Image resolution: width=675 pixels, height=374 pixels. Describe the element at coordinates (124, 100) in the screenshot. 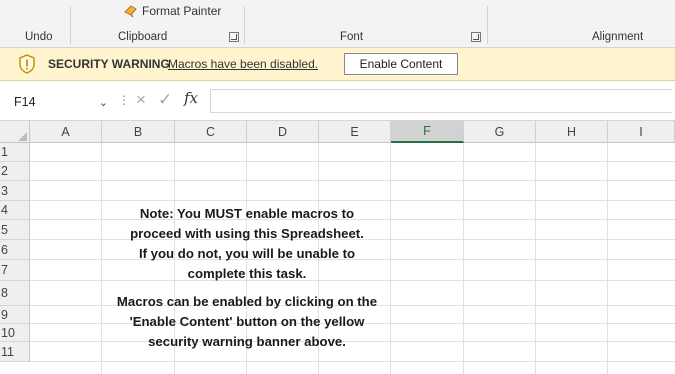

I see `drag-handle-icon: ⋮` at that location.